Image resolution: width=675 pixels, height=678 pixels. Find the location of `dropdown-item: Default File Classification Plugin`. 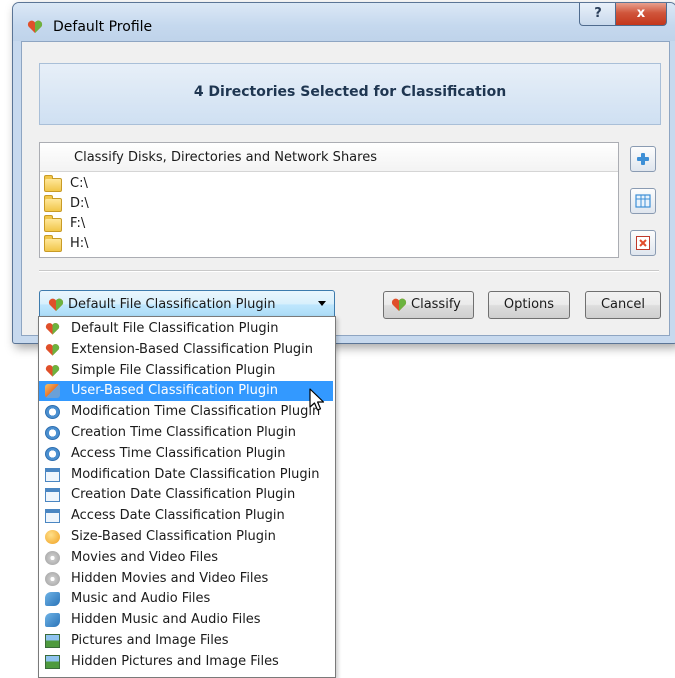

dropdown-item: Default File Classification Plugin is located at coordinates (186, 329).